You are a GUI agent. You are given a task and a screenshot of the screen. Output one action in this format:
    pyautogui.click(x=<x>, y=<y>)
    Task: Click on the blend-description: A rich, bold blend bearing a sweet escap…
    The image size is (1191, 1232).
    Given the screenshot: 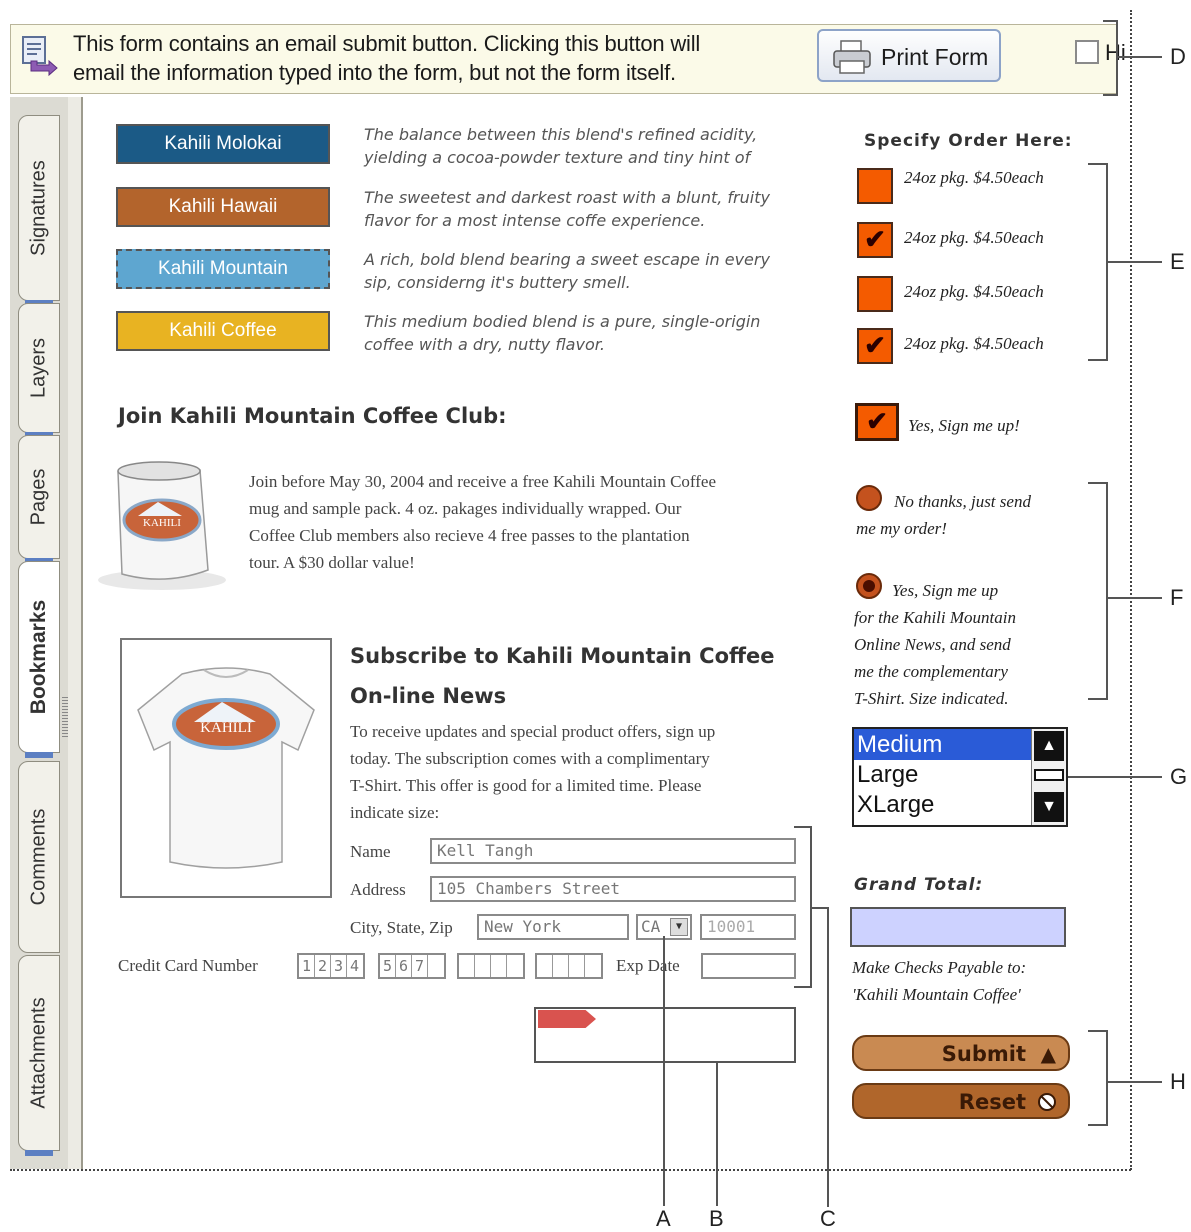 What is the action you would take?
    pyautogui.click(x=567, y=271)
    